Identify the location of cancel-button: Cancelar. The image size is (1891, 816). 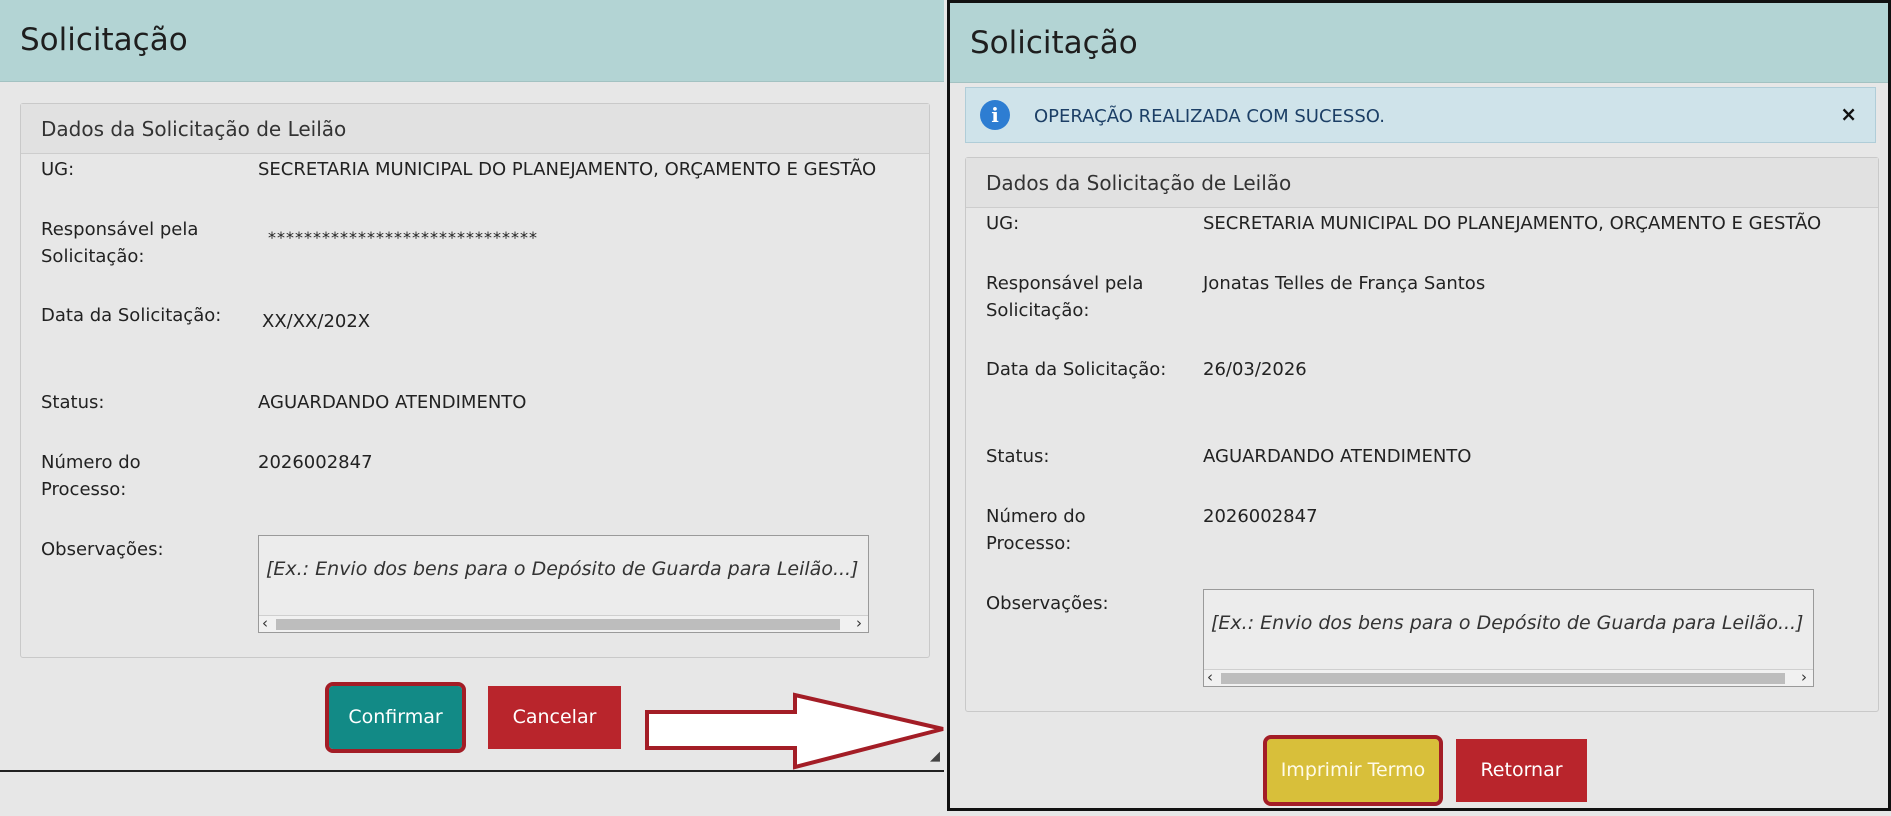
(554, 717).